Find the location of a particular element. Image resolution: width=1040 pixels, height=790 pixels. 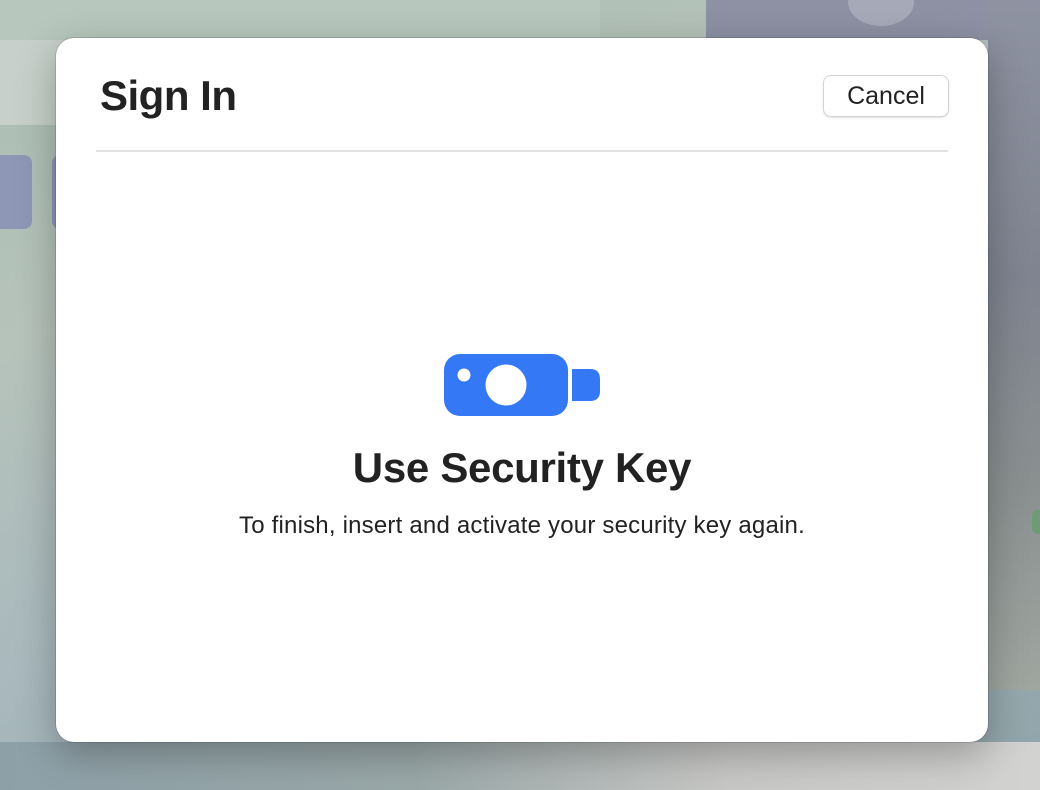

dialog-title: Sign In is located at coordinates (168, 95).